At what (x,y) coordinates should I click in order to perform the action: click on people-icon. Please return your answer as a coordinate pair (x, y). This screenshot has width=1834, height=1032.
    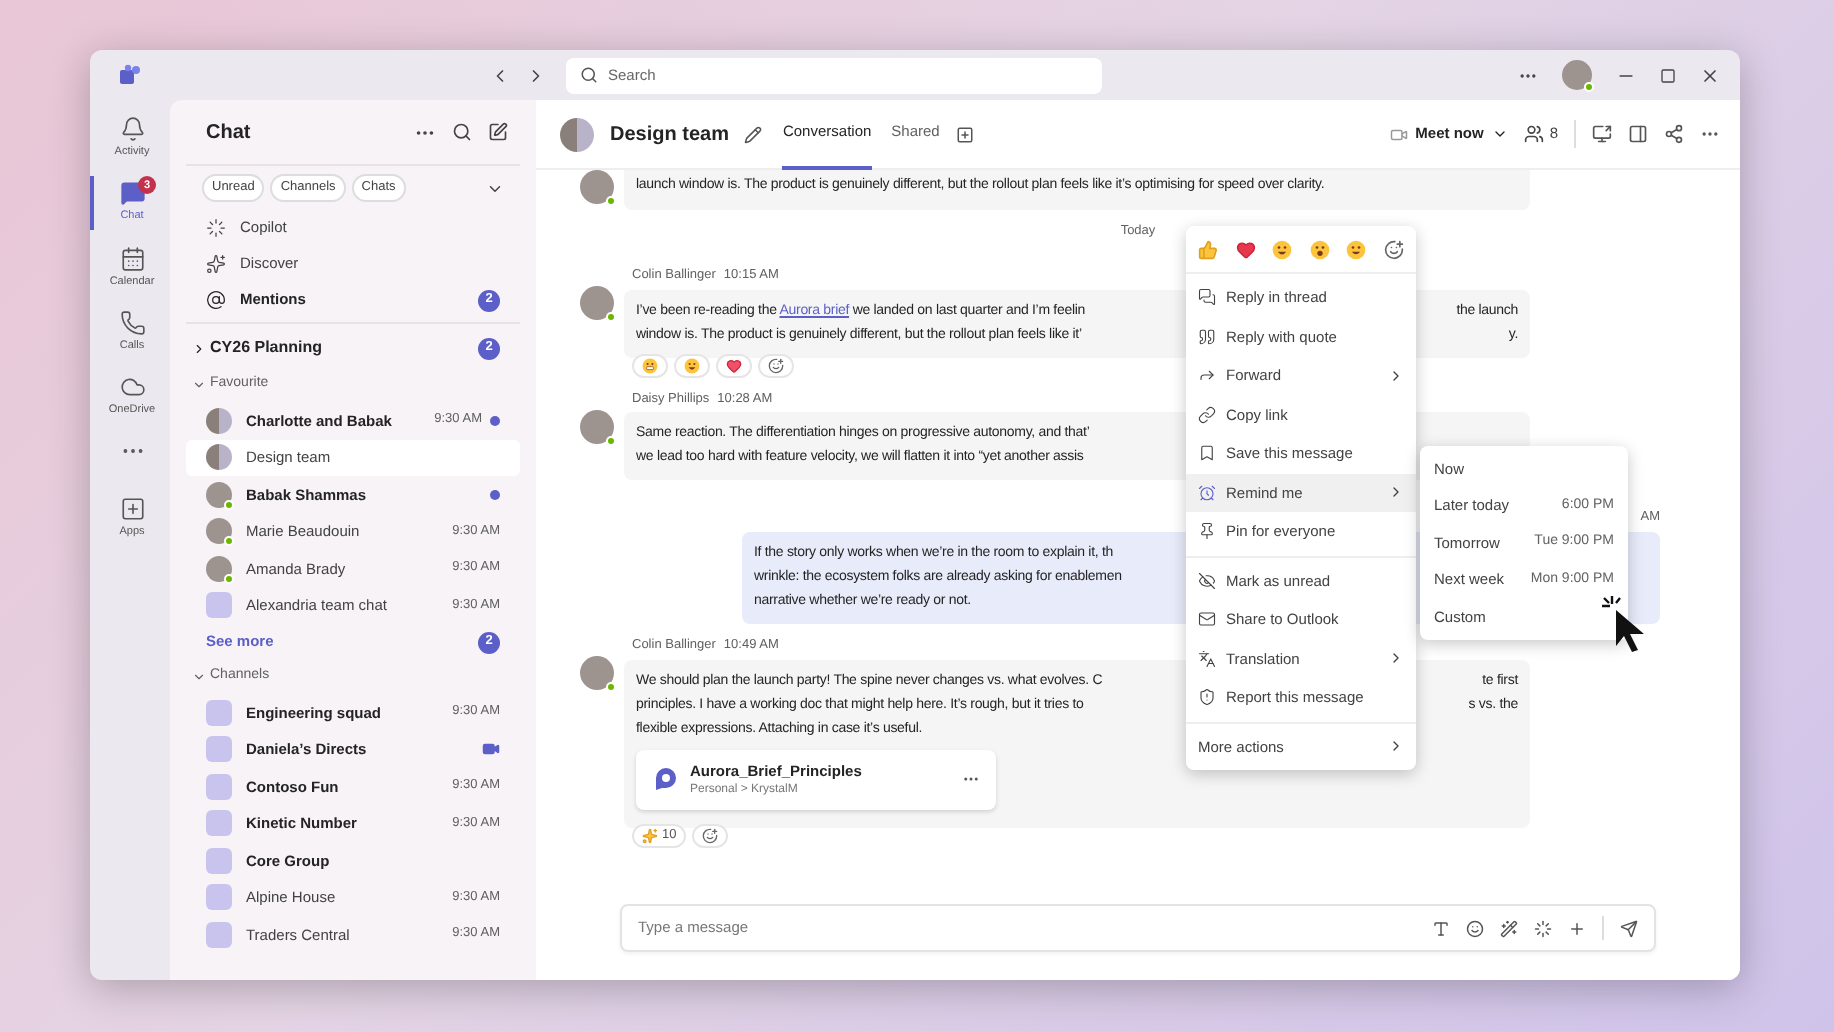
    Looking at the image, I should click on (1533, 134).